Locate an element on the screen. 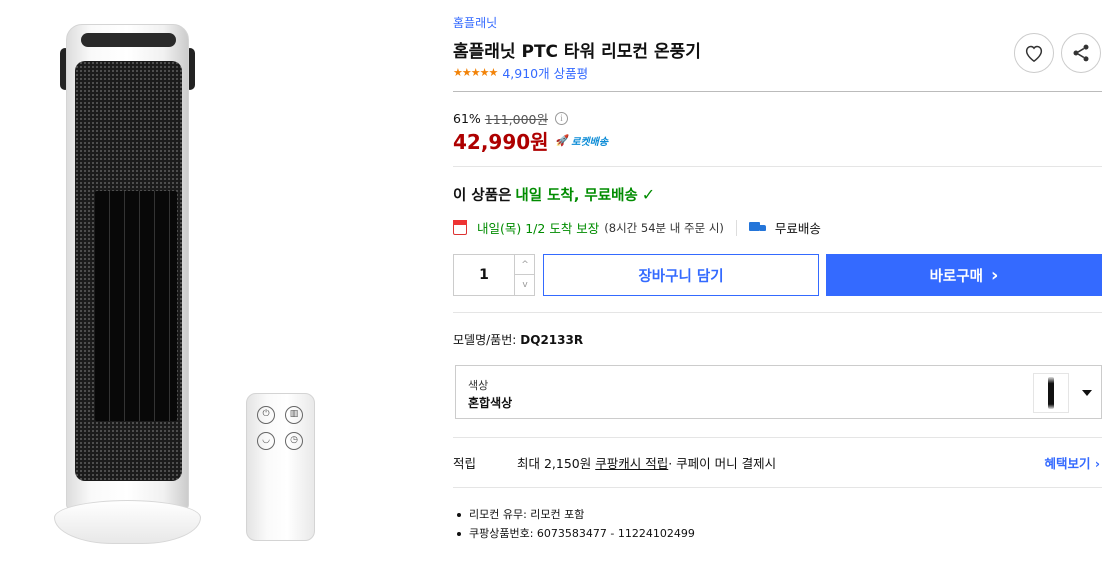 This screenshot has width=1113, height=566. truck-icon is located at coordinates (757, 227).